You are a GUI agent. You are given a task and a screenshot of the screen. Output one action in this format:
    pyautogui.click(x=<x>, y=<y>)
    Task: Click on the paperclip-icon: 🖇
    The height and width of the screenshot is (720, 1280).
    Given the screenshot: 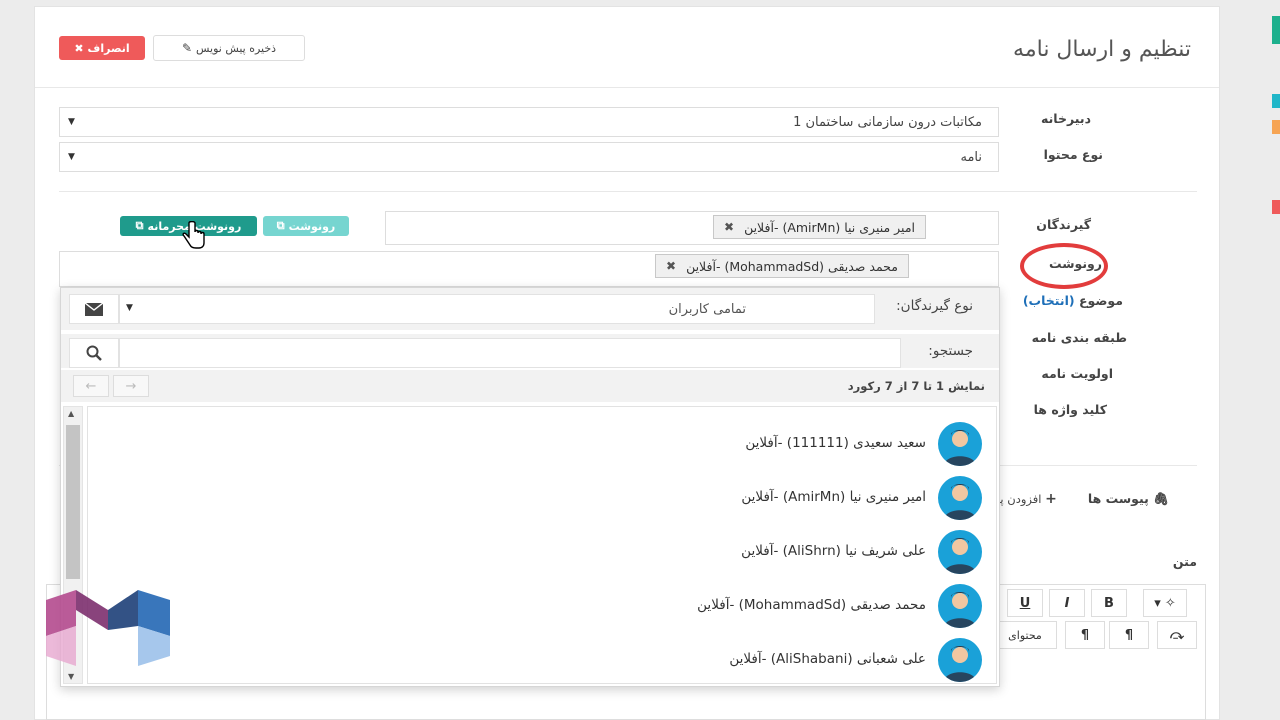 What is the action you would take?
    pyautogui.click(x=1161, y=498)
    